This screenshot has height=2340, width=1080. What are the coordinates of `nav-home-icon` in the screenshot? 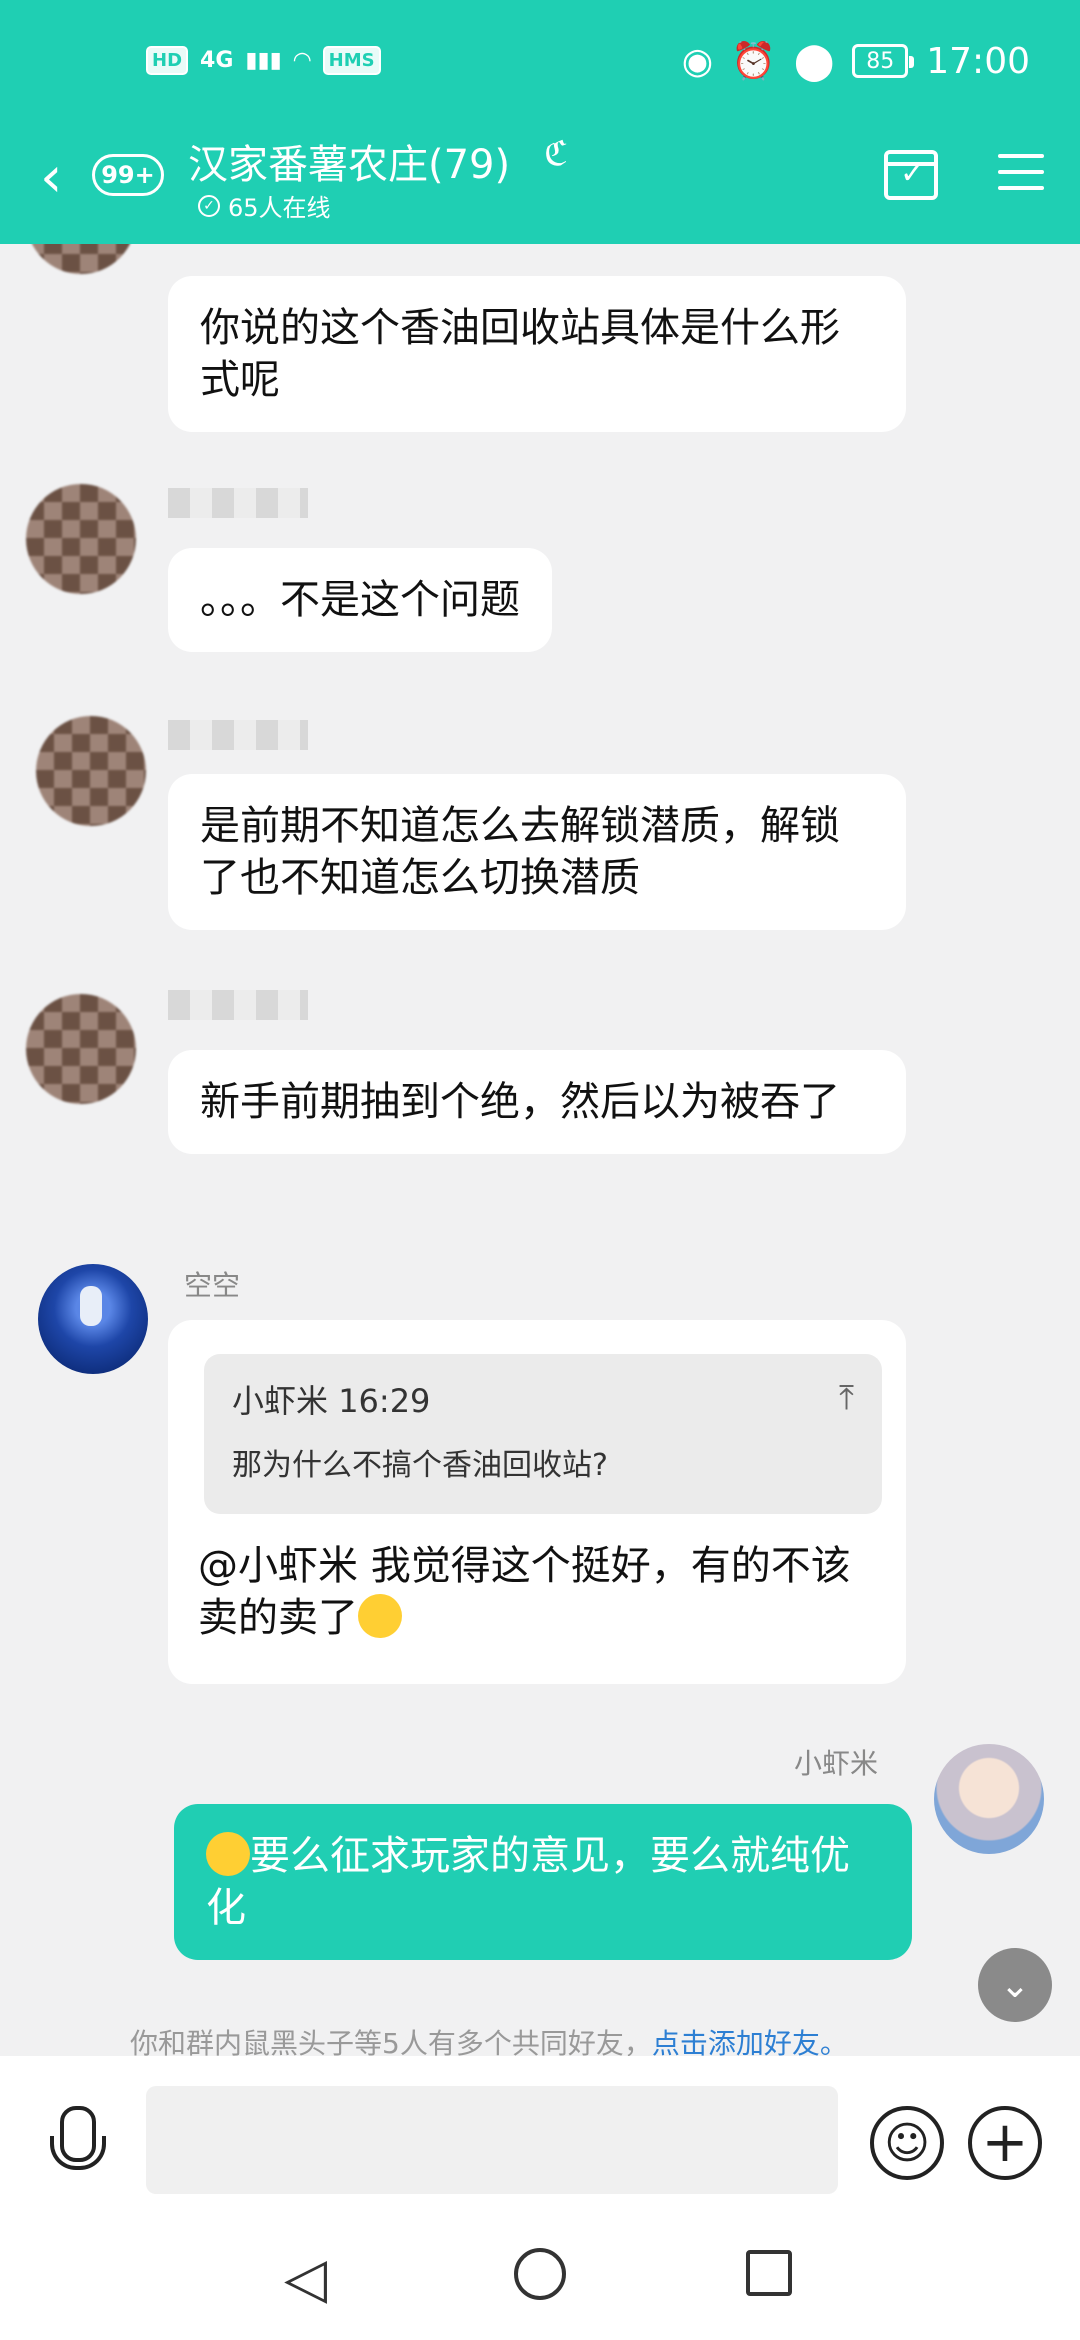 It's located at (540, 2274).